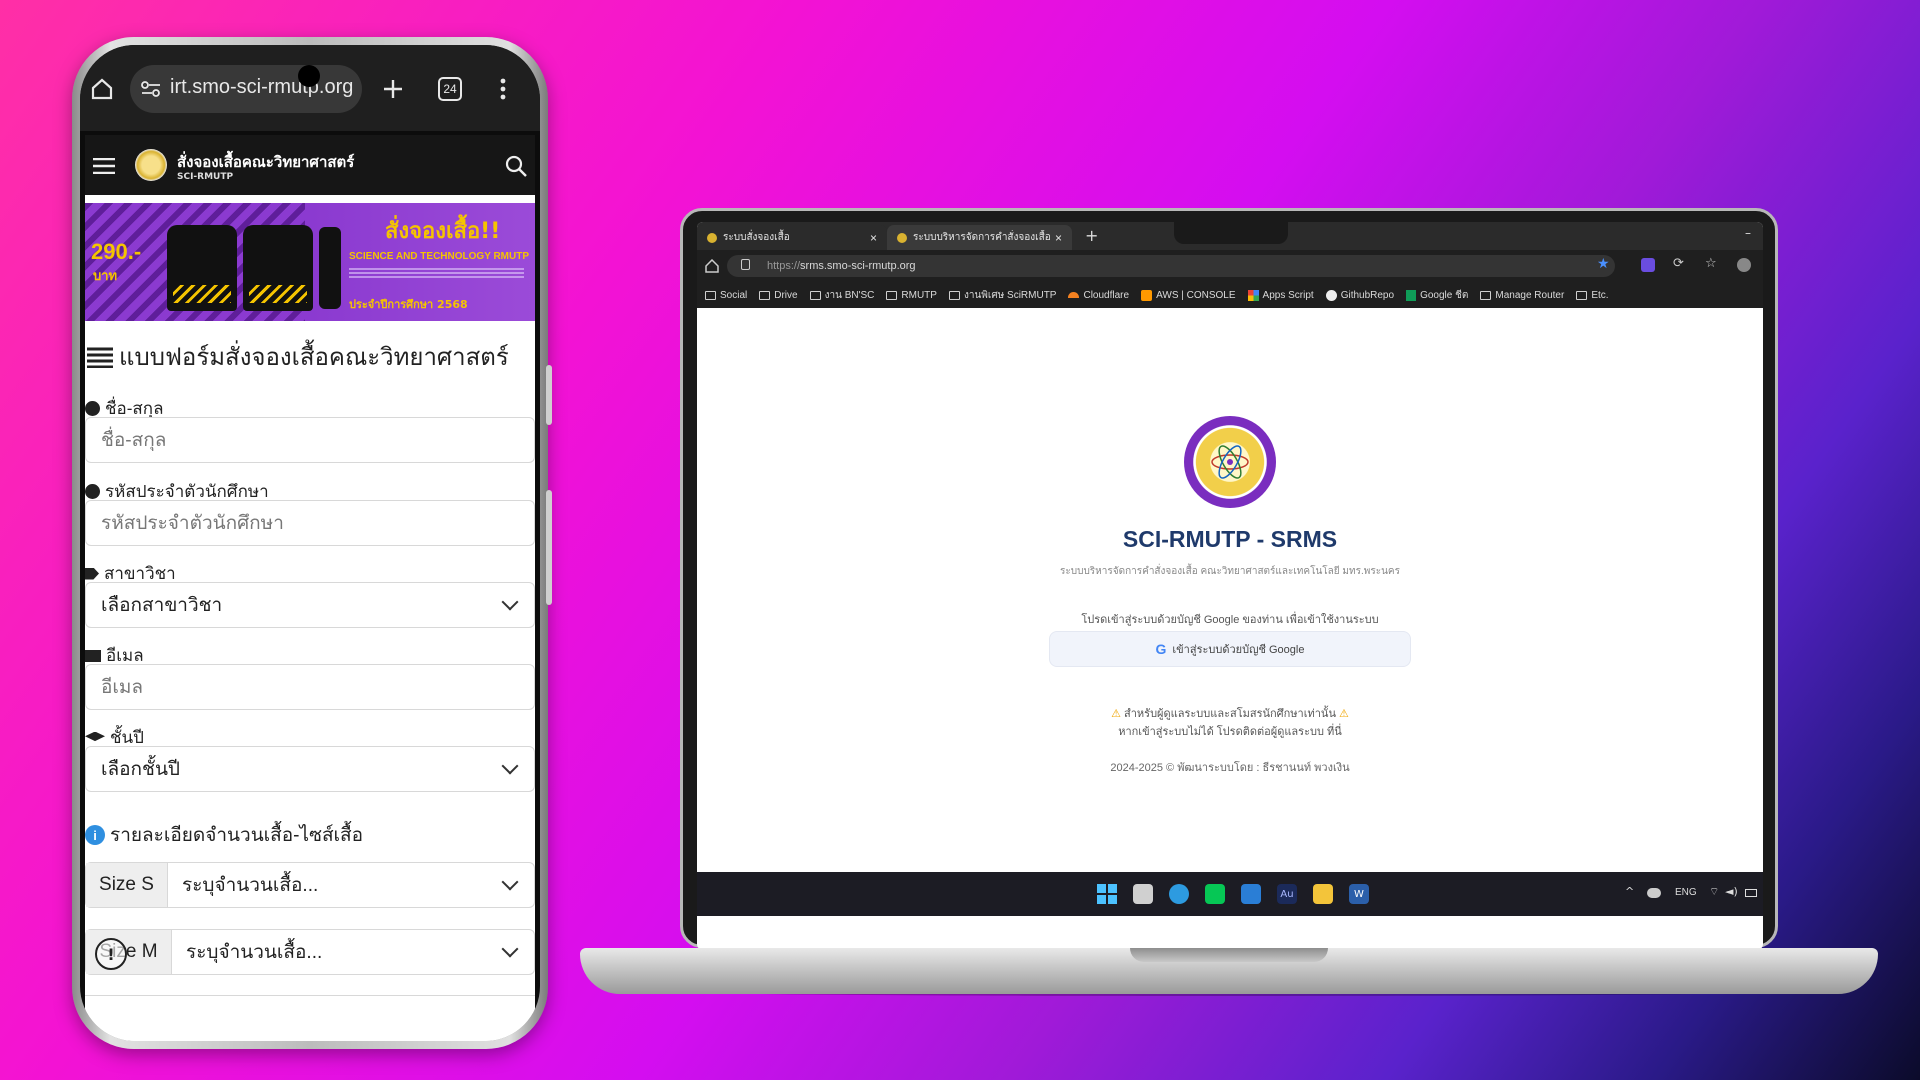 Image resolution: width=1920 pixels, height=1080 pixels. I want to click on accessibility-button: !, so click(111, 954).